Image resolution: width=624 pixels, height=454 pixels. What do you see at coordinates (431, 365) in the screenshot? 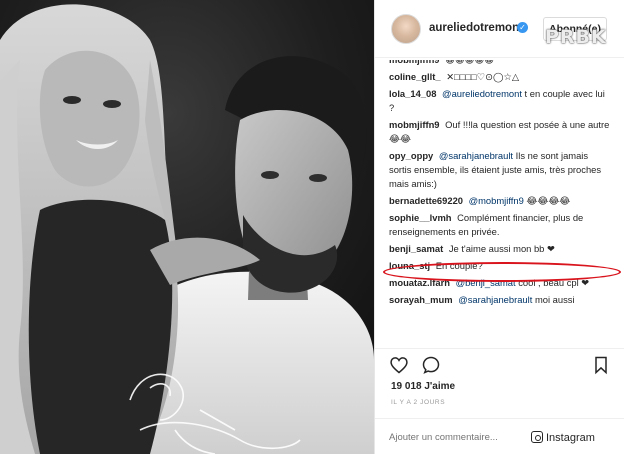
I see `comment-icon` at bounding box center [431, 365].